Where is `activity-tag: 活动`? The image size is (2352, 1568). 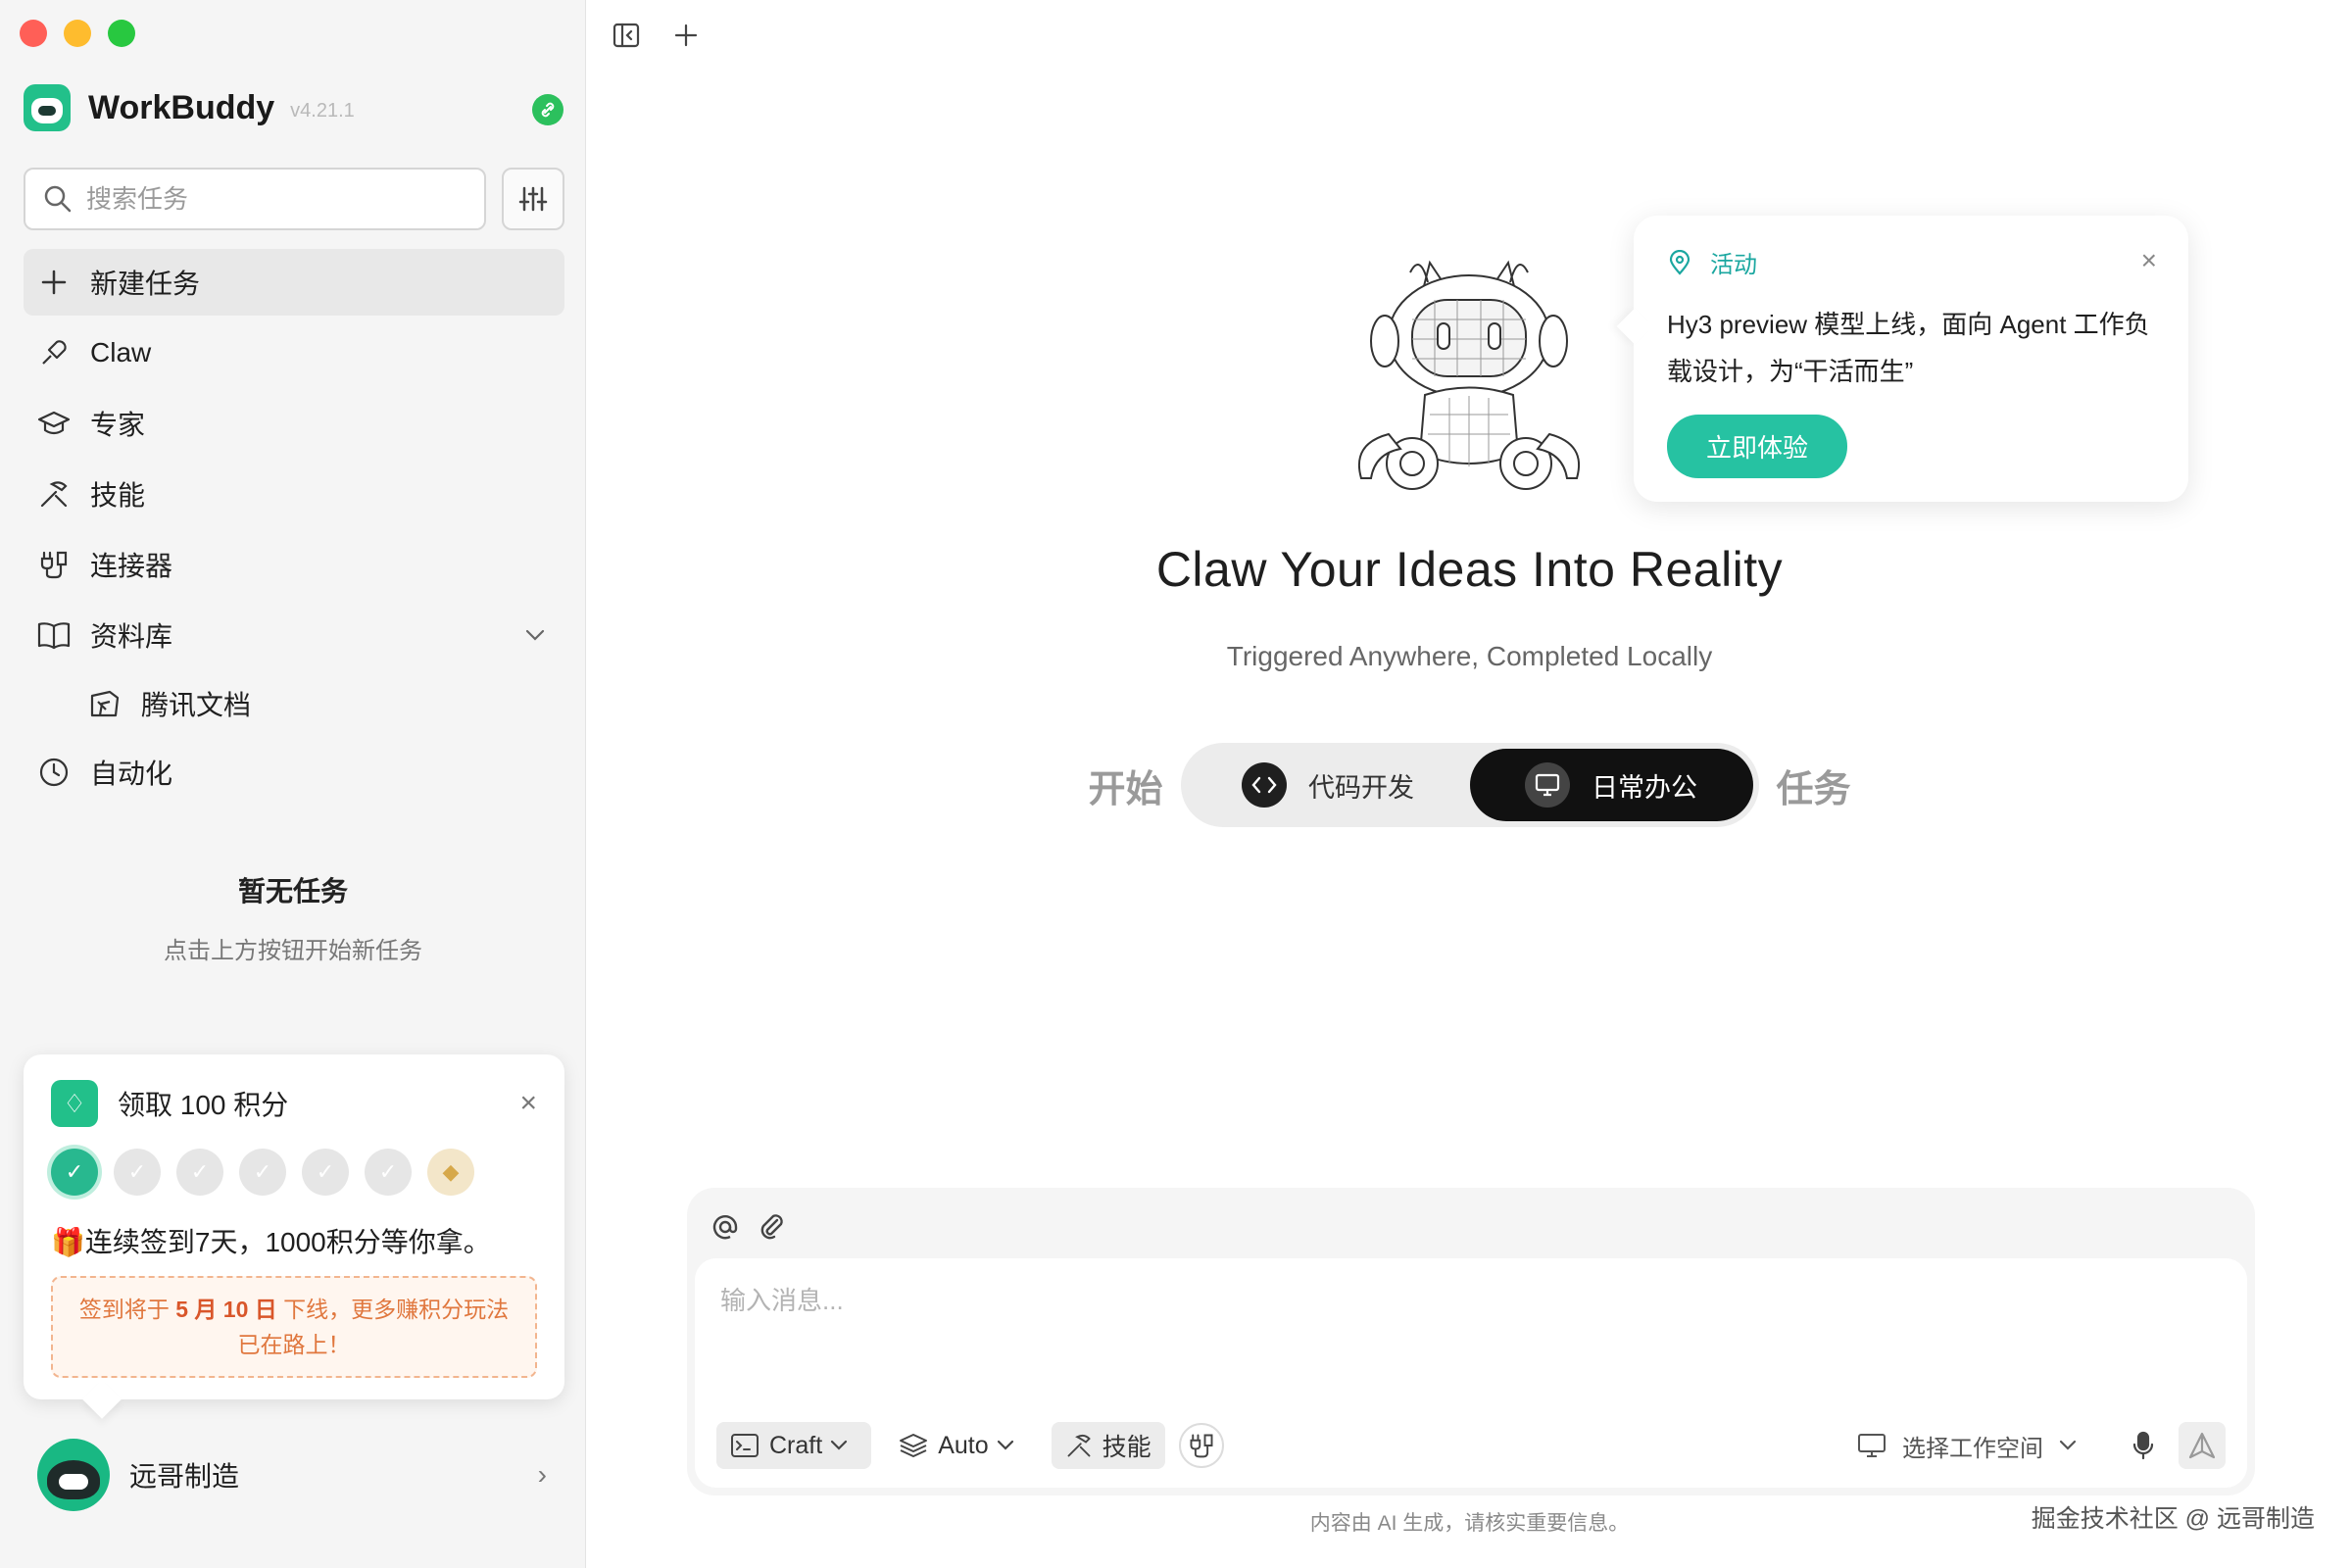
activity-tag: 活动 is located at coordinates (1733, 265).